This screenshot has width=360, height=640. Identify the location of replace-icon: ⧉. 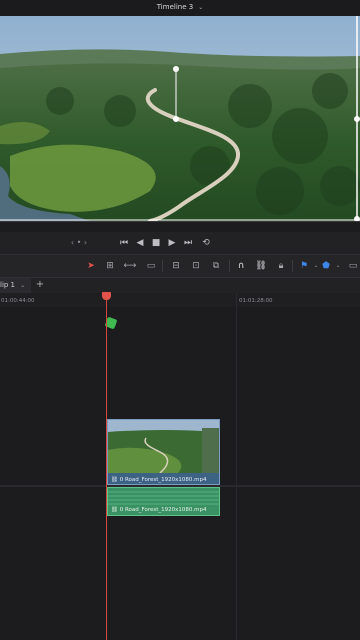
(216, 266).